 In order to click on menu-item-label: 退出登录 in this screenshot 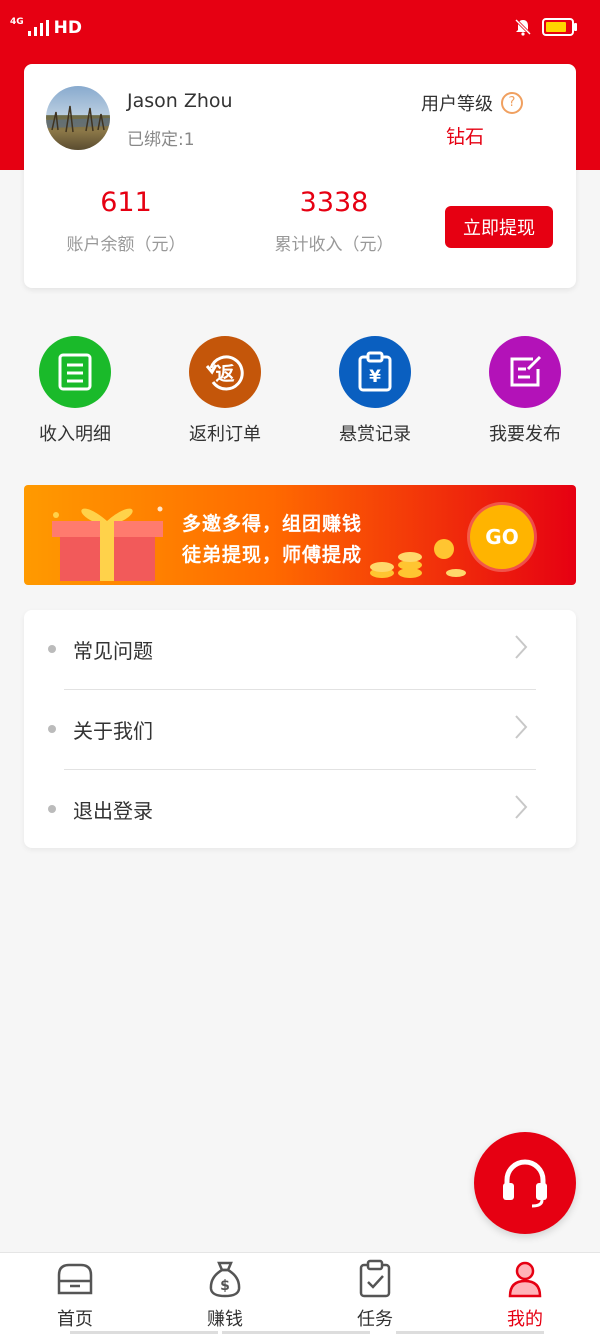, I will do `click(113, 811)`.